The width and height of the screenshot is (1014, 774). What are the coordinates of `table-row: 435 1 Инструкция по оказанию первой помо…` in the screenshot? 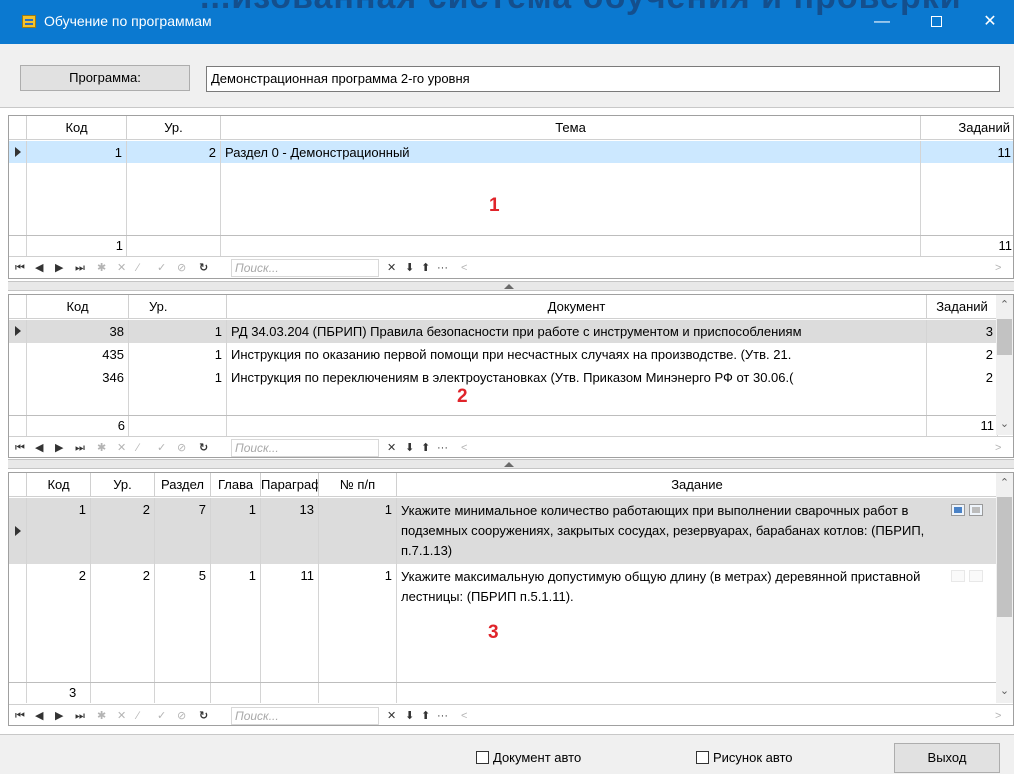 It's located at (503, 354).